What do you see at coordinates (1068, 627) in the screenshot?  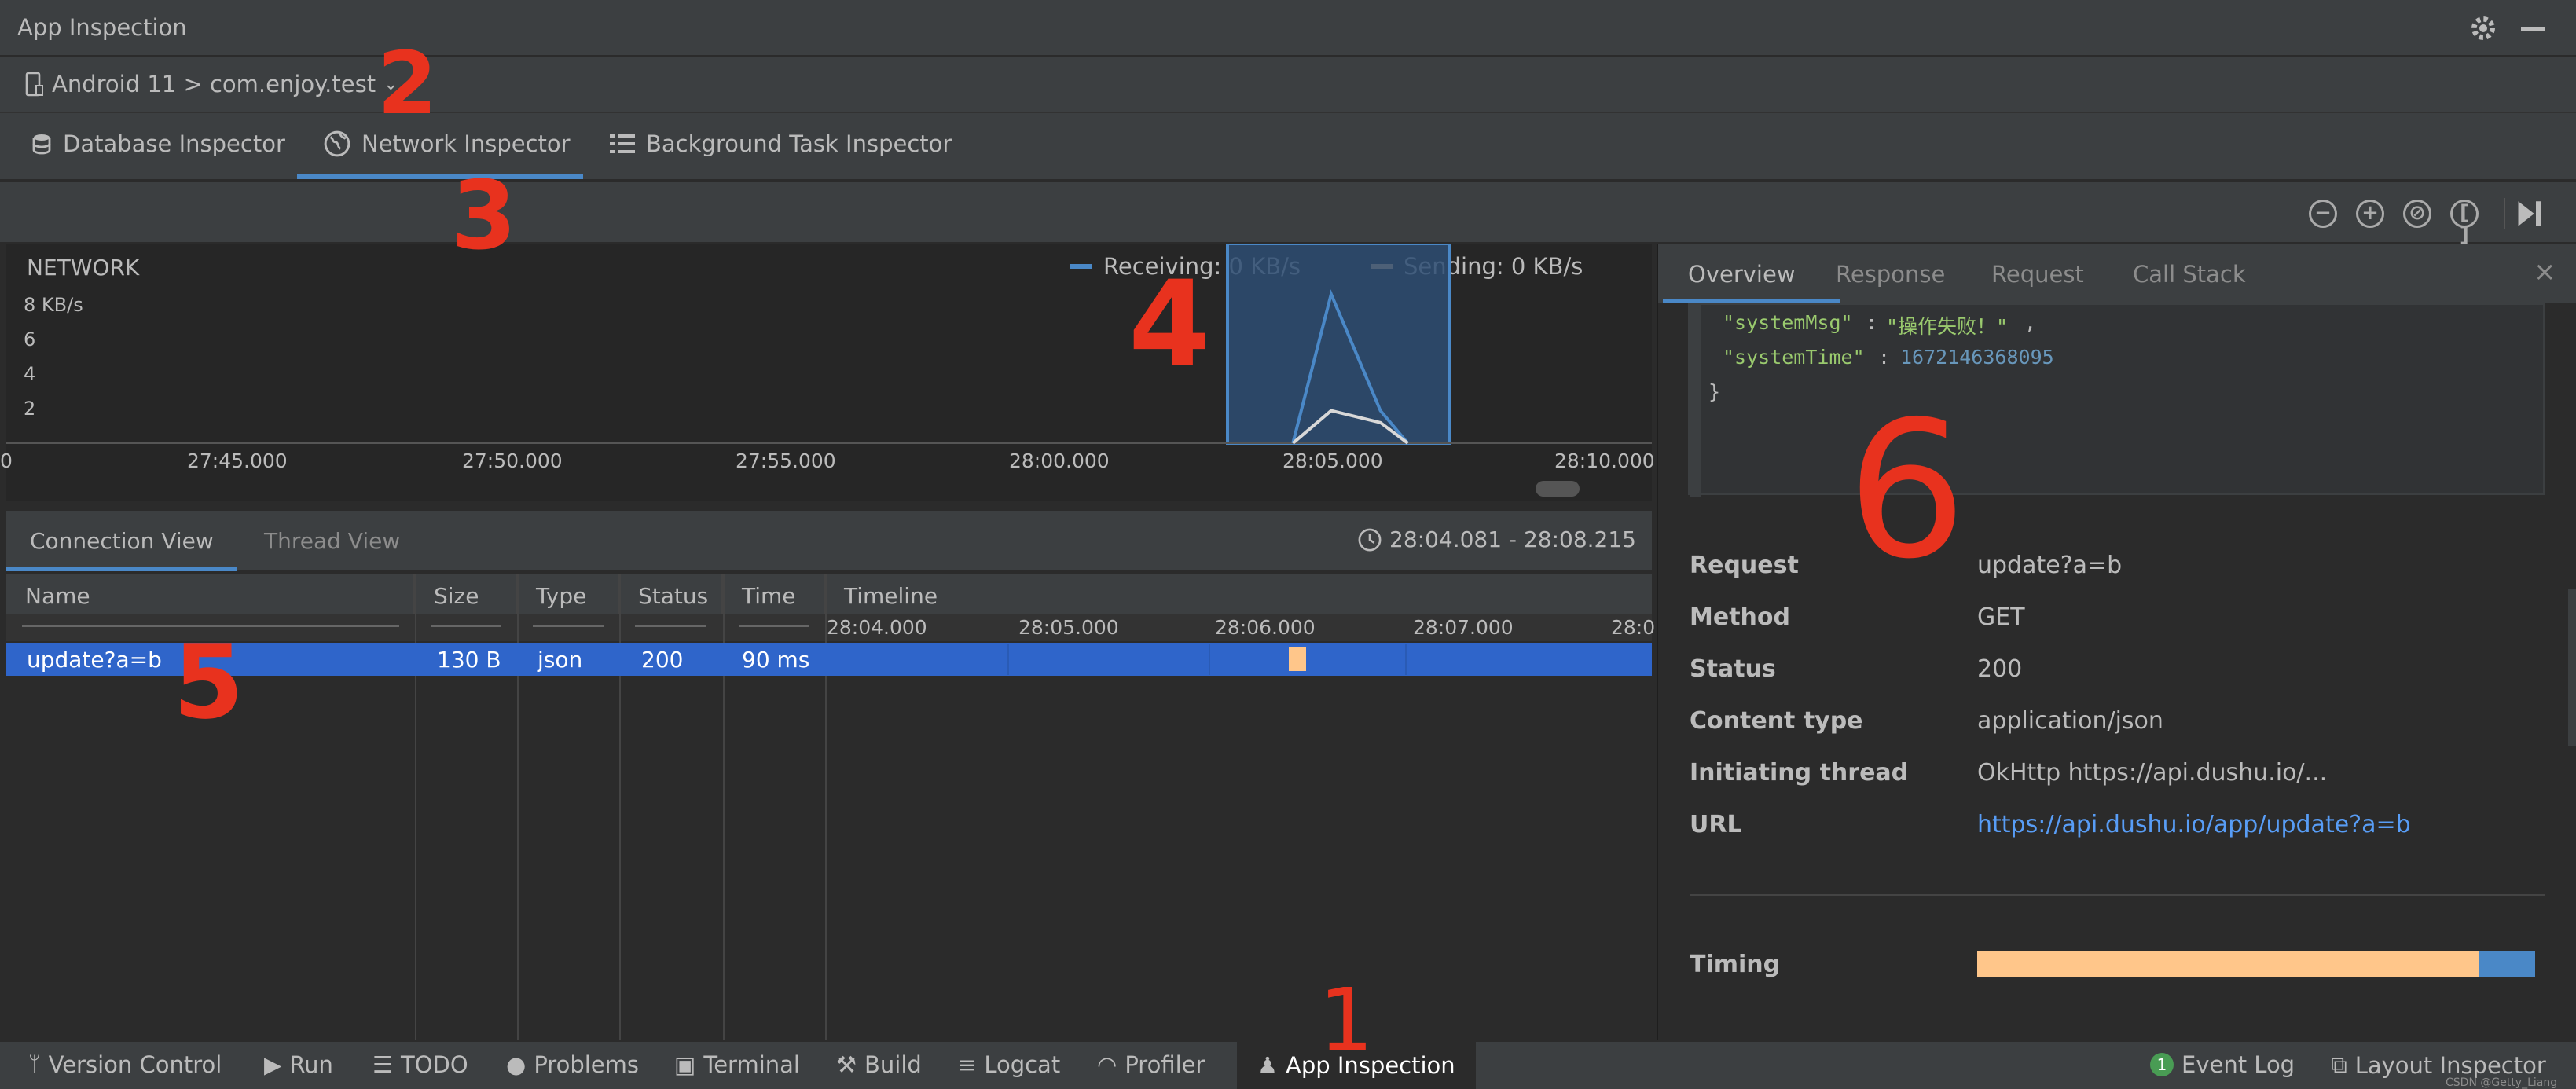 I see `timeline-tick: 28:05.000` at bounding box center [1068, 627].